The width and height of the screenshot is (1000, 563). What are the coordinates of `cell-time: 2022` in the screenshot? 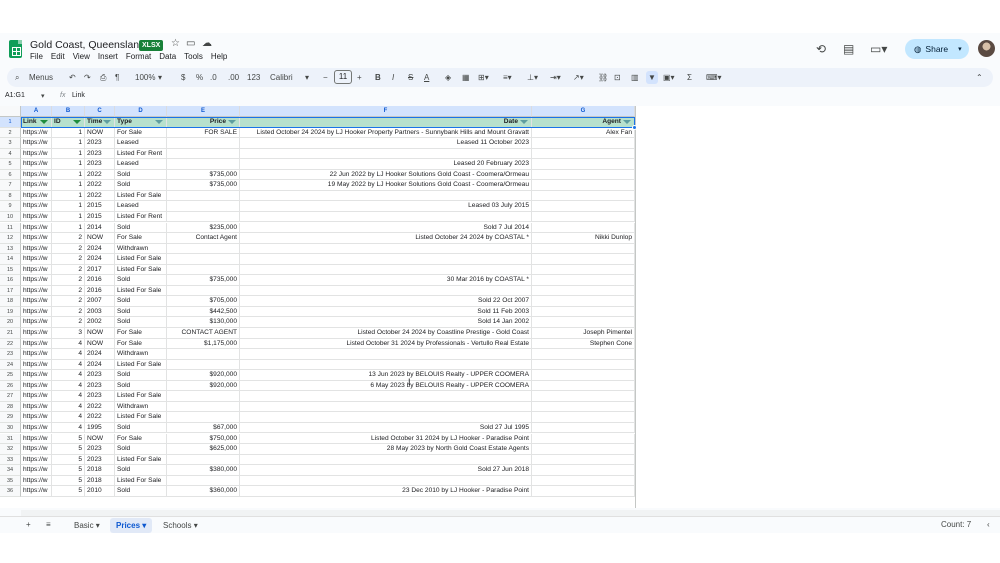 It's located at (100, 185).